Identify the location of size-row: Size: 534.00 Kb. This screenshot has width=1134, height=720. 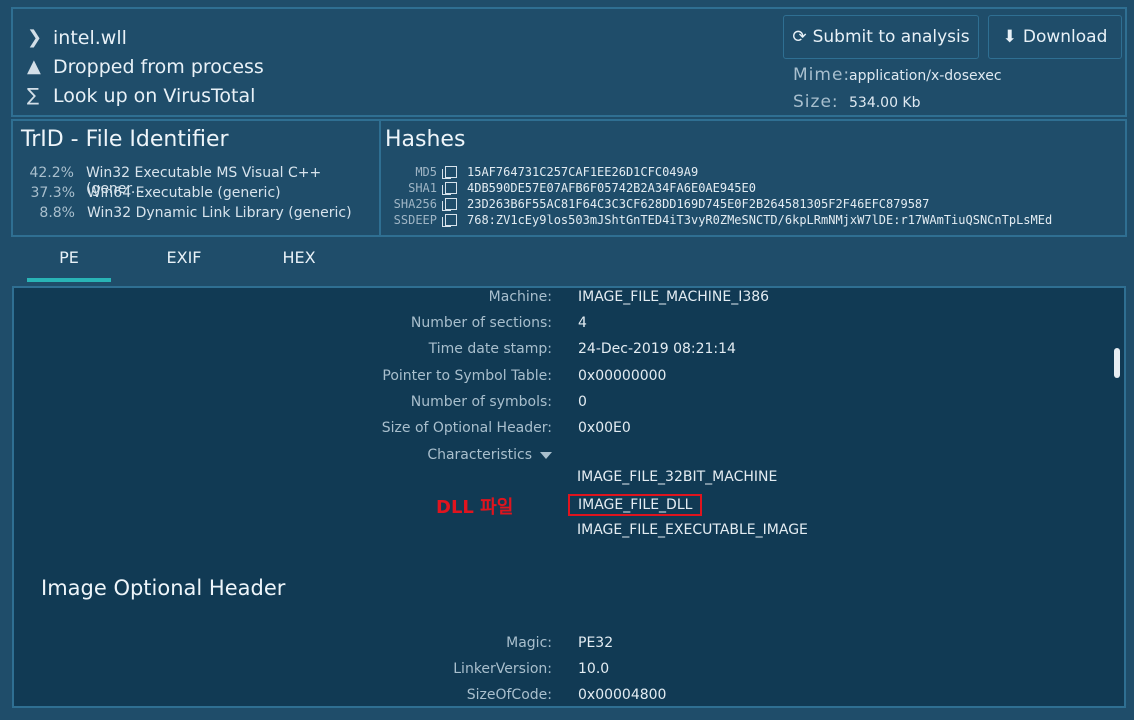
(857, 102).